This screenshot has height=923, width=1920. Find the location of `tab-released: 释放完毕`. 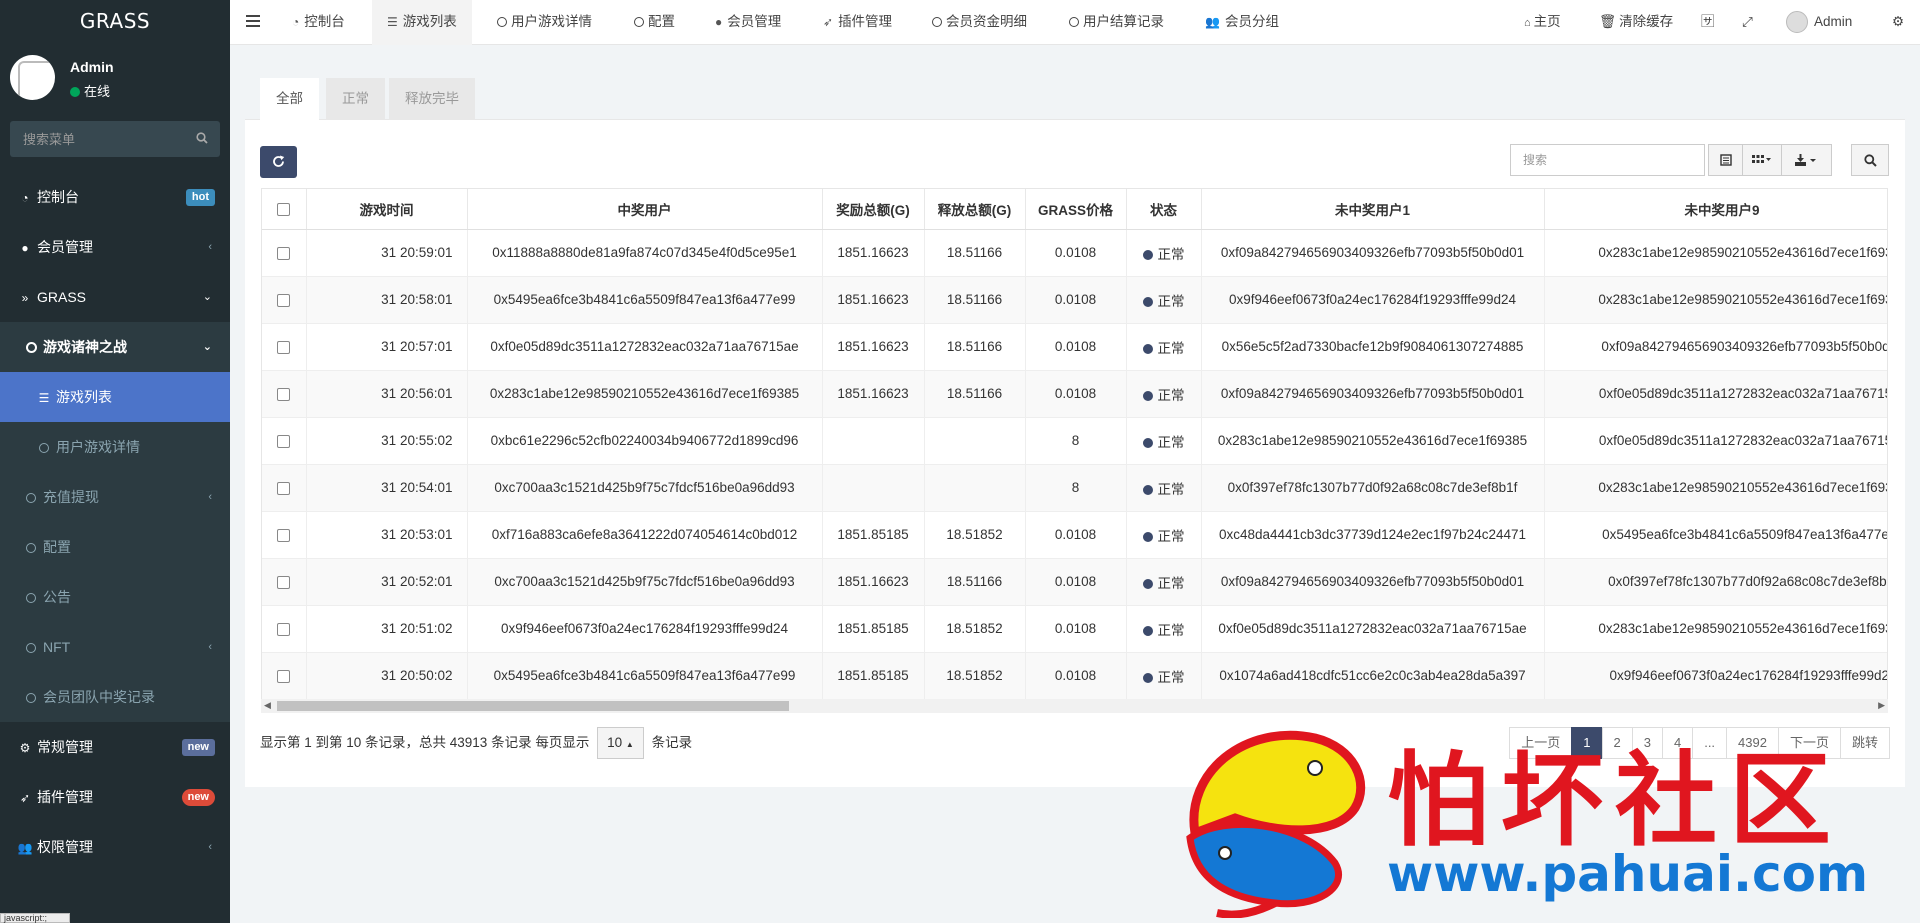

tab-released: 释放完毕 is located at coordinates (432, 99).